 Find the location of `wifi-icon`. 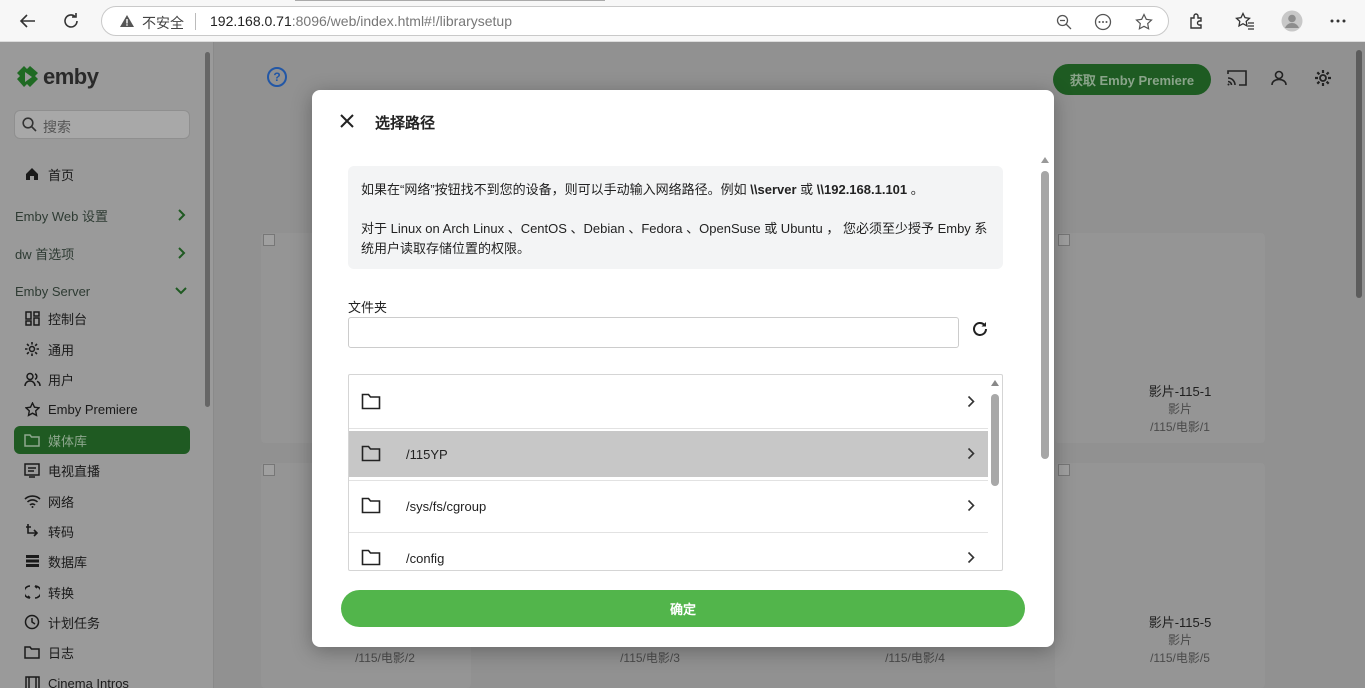

wifi-icon is located at coordinates (32, 501).